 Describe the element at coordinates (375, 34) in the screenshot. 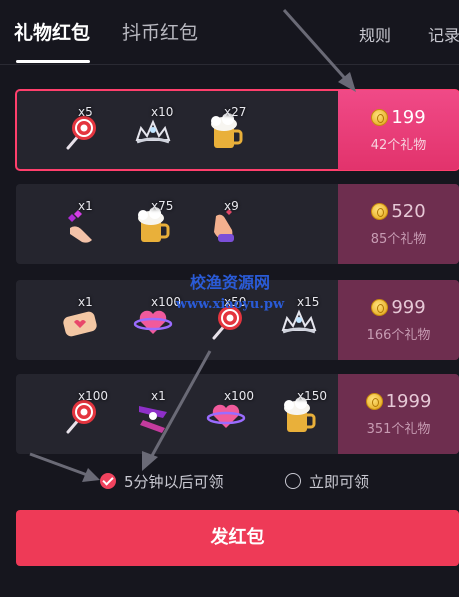

I see `rules-link: 规则` at that location.